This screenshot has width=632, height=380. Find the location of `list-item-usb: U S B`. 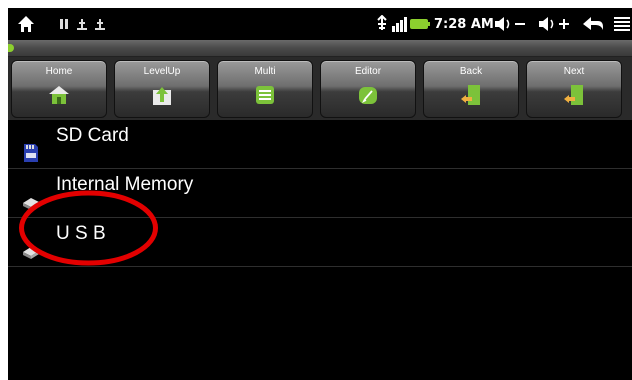

list-item-usb: U S B is located at coordinates (320, 242).